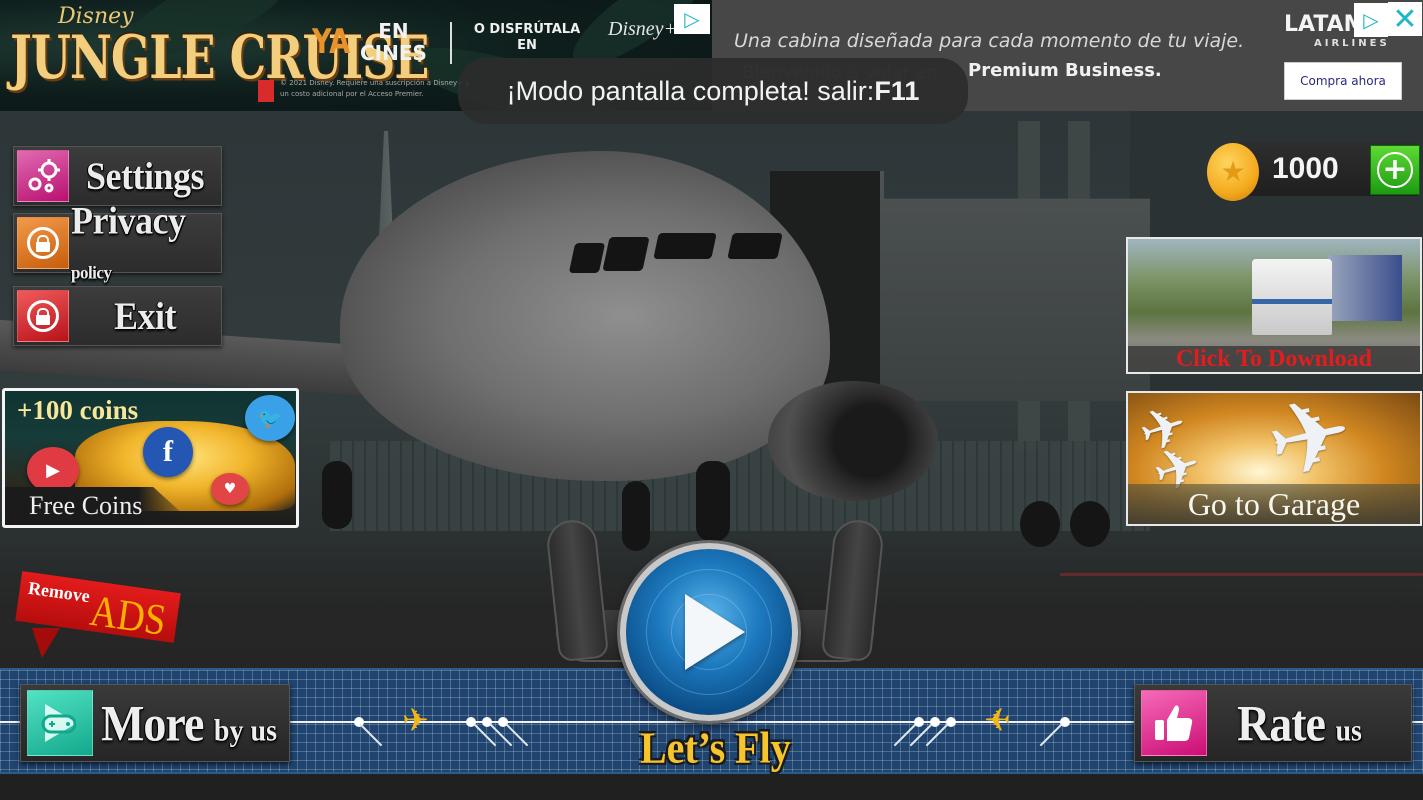 This screenshot has height=800, width=1423. I want to click on play-button, so click(709, 632).